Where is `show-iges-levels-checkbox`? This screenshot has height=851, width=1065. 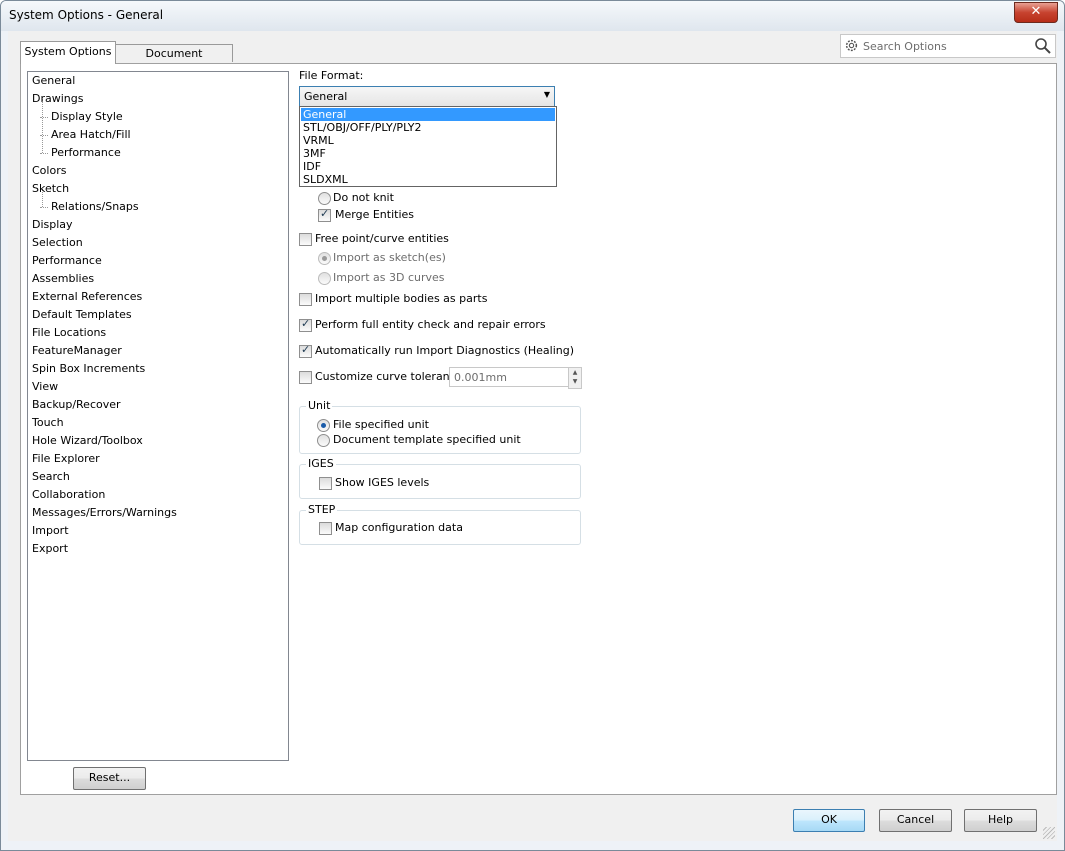
show-iges-levels-checkbox is located at coordinates (325, 483).